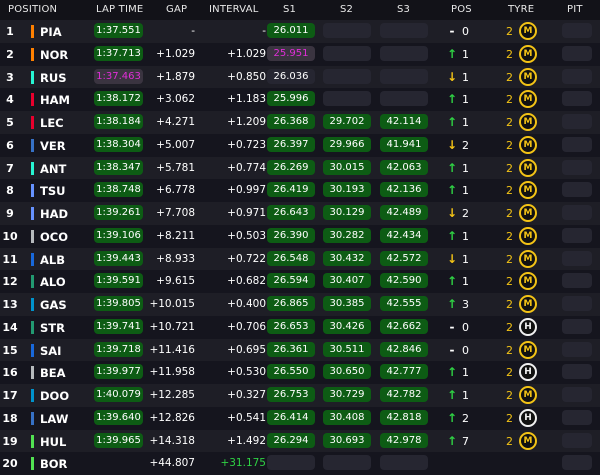  Describe the element at coordinates (246, 417) in the screenshot. I see `interval-value: +0.541` at that location.